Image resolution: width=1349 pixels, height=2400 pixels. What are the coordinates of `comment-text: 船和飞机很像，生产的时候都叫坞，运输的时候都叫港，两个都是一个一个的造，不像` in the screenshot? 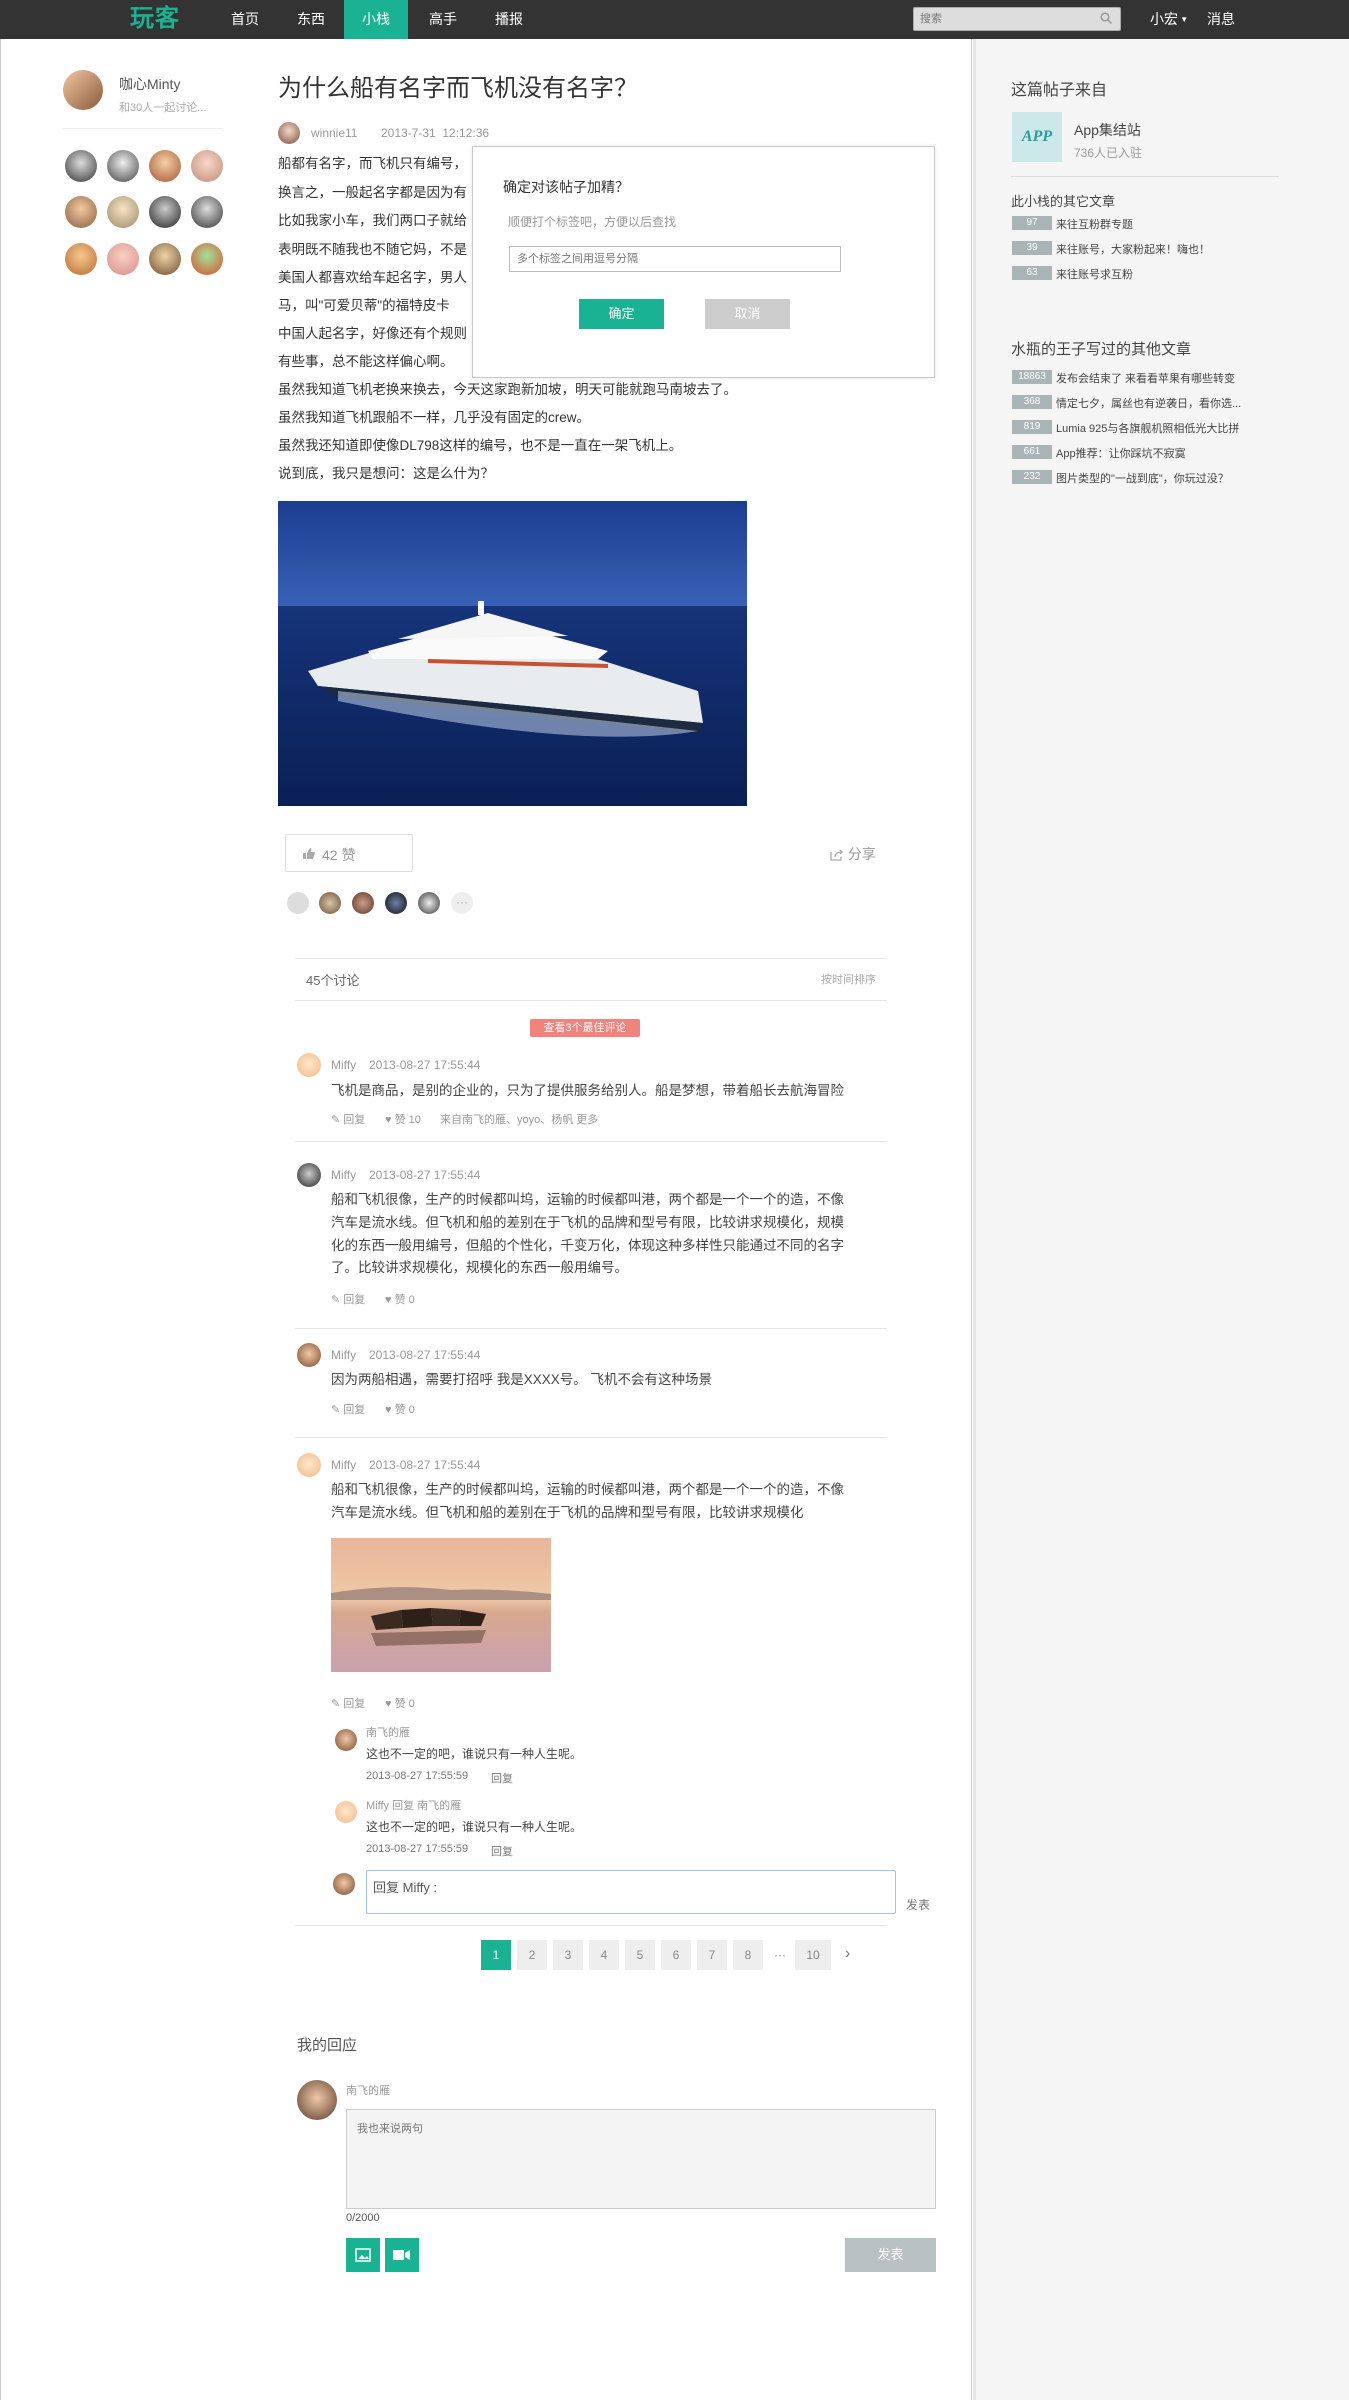 It's located at (587, 1199).